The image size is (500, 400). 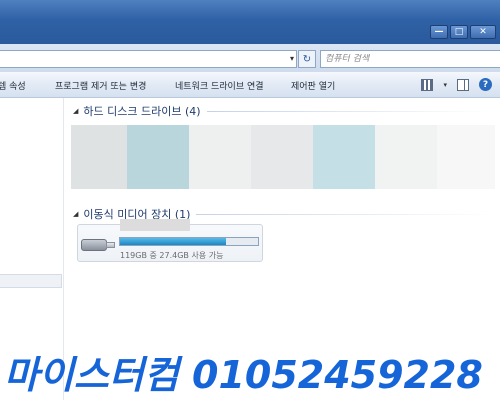 I want to click on hard-disk-group-title: 하드 디스크 드라이브 (4), so click(x=142, y=111).